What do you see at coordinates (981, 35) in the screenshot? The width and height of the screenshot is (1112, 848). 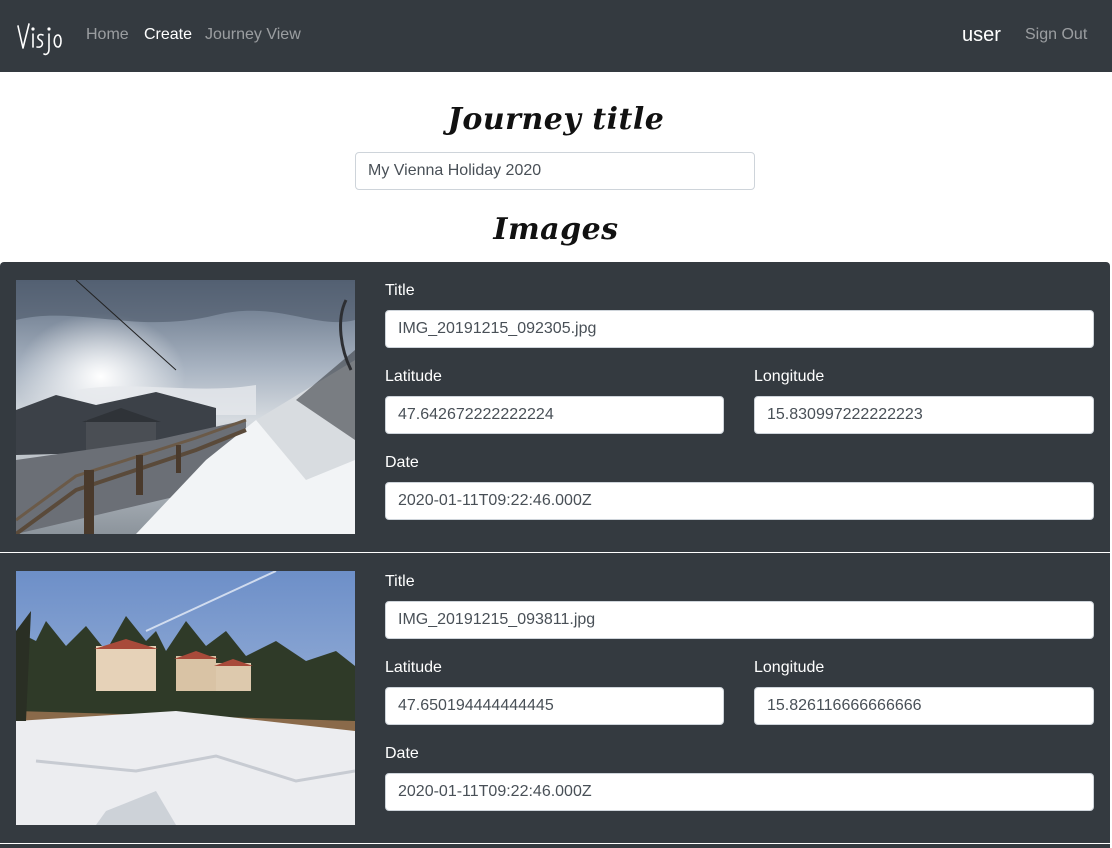 I see `username: user` at bounding box center [981, 35].